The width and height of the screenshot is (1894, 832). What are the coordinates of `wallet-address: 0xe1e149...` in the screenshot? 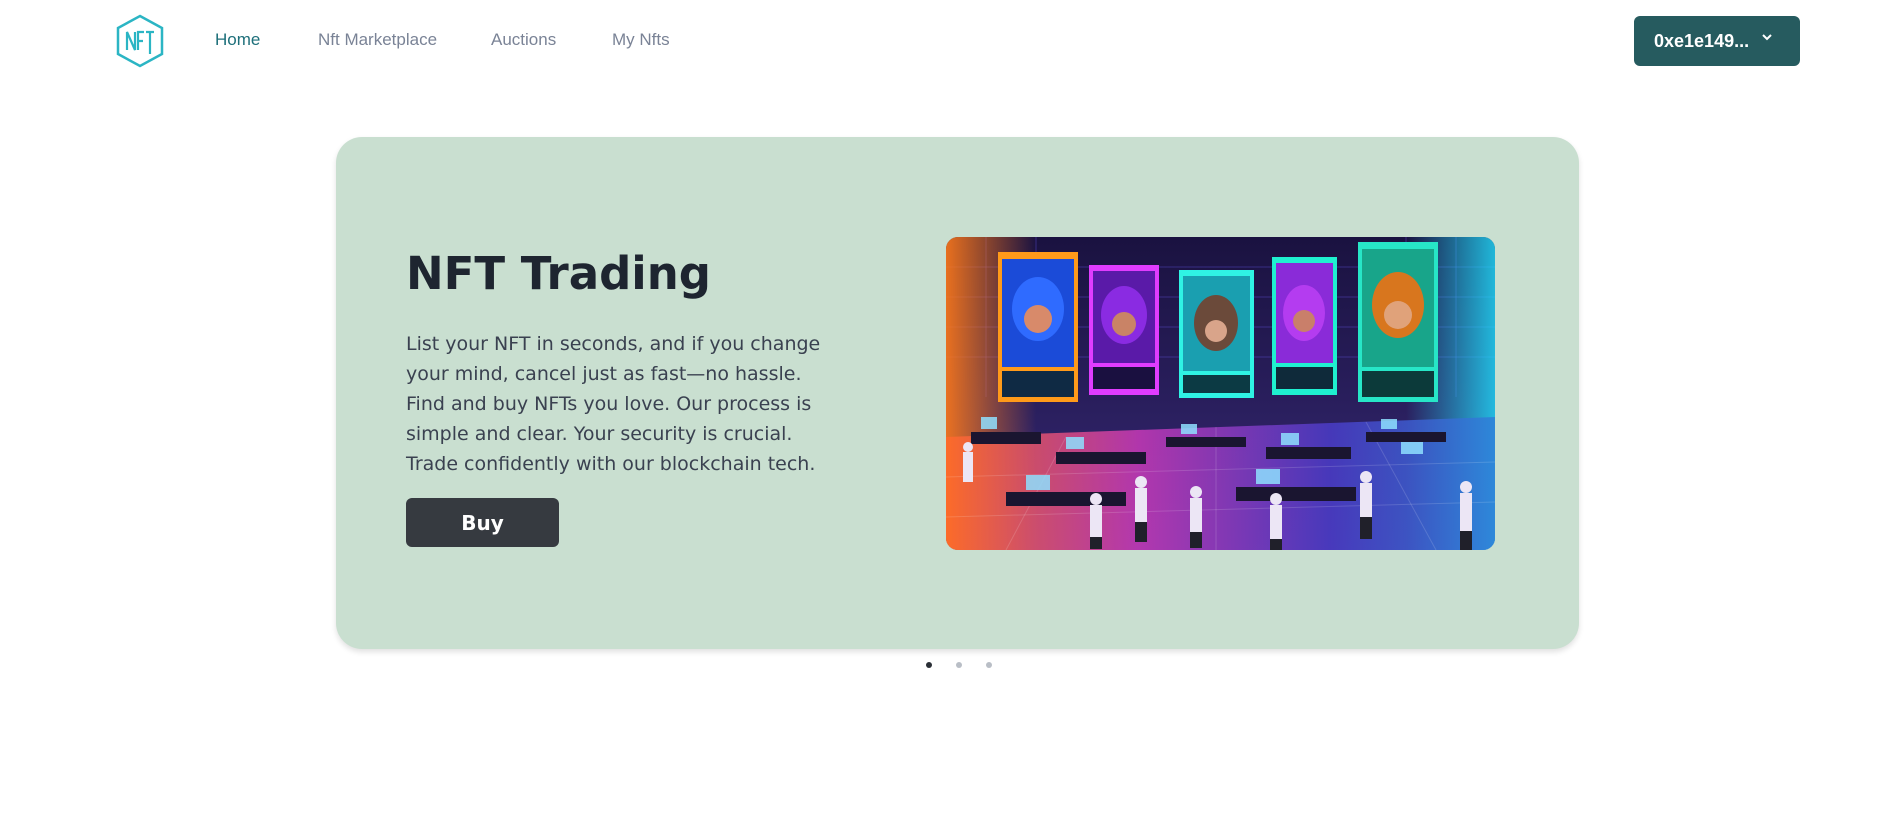 It's located at (1702, 40).